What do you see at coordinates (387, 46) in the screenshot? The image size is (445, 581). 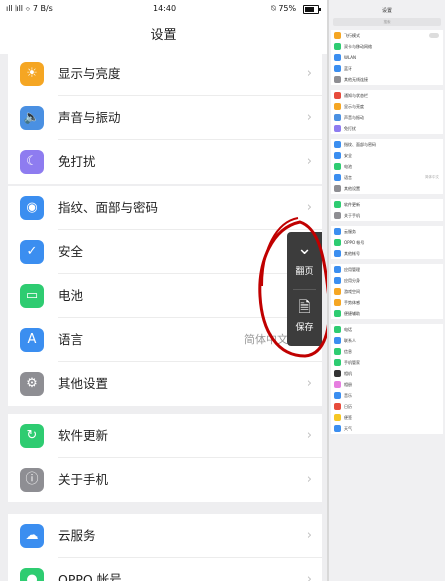 I see `preview-row: 双卡与移动网络` at bounding box center [387, 46].